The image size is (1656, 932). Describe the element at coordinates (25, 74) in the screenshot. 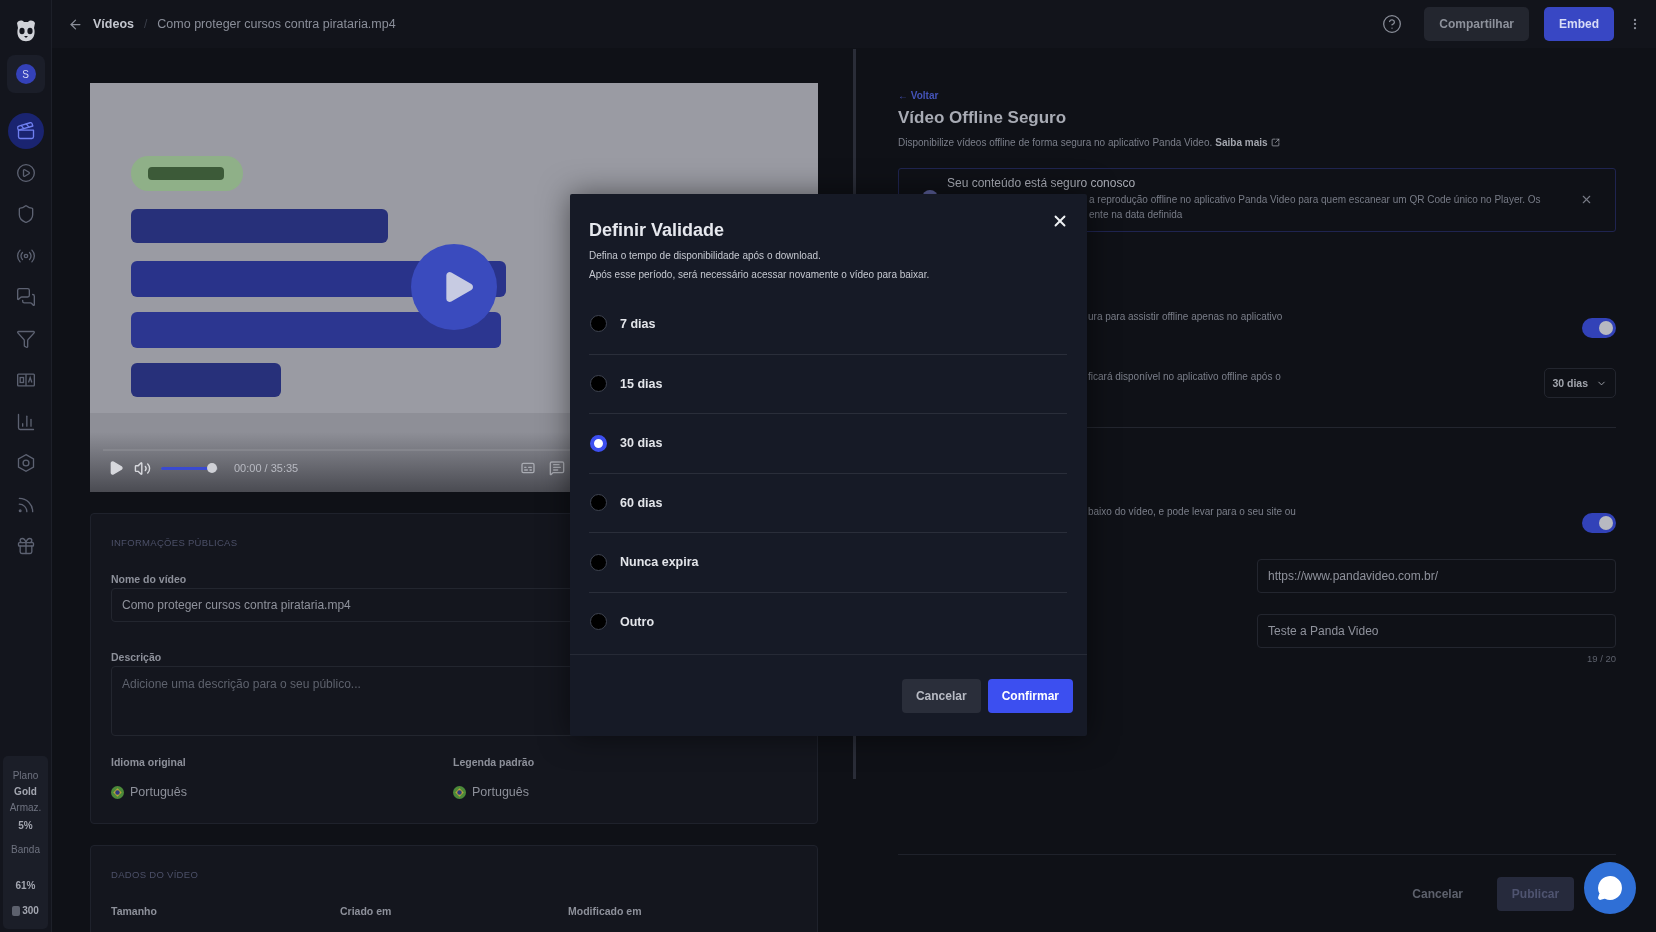

I see `user-avatar: S` at that location.